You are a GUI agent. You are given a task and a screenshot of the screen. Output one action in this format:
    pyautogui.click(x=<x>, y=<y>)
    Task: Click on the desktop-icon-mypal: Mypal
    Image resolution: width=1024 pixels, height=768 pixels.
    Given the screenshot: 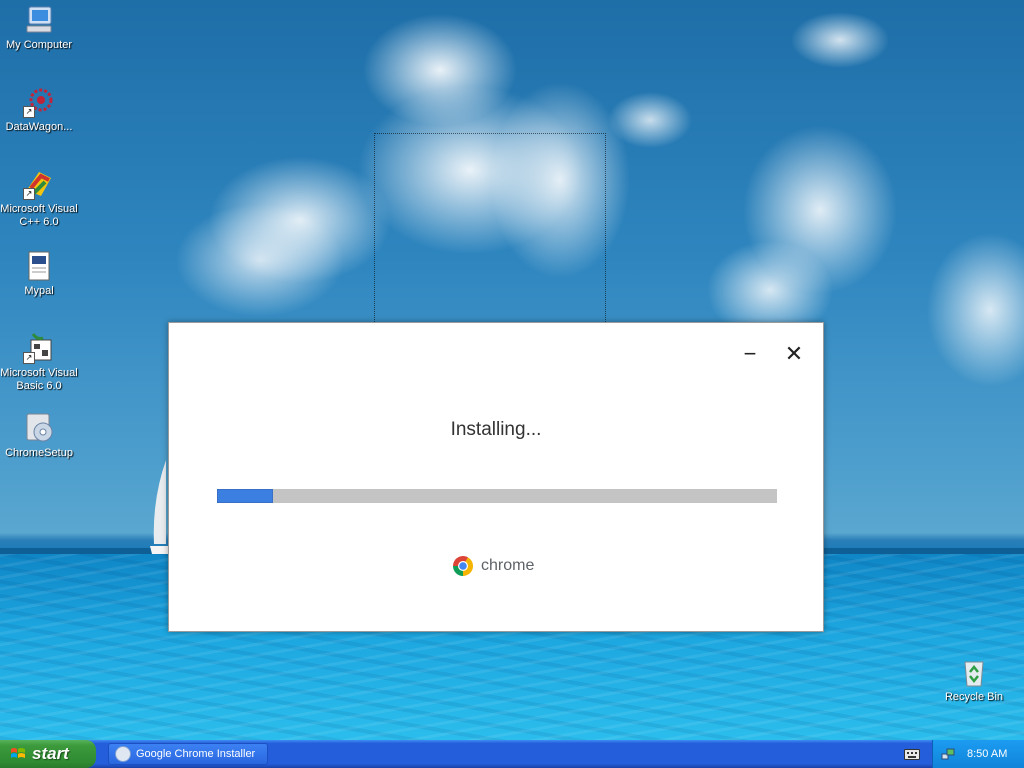 What is the action you would take?
    pyautogui.click(x=39, y=274)
    